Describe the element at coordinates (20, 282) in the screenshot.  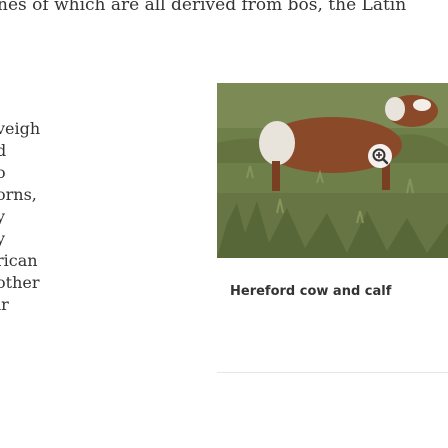
I see `body-line: other` at that location.